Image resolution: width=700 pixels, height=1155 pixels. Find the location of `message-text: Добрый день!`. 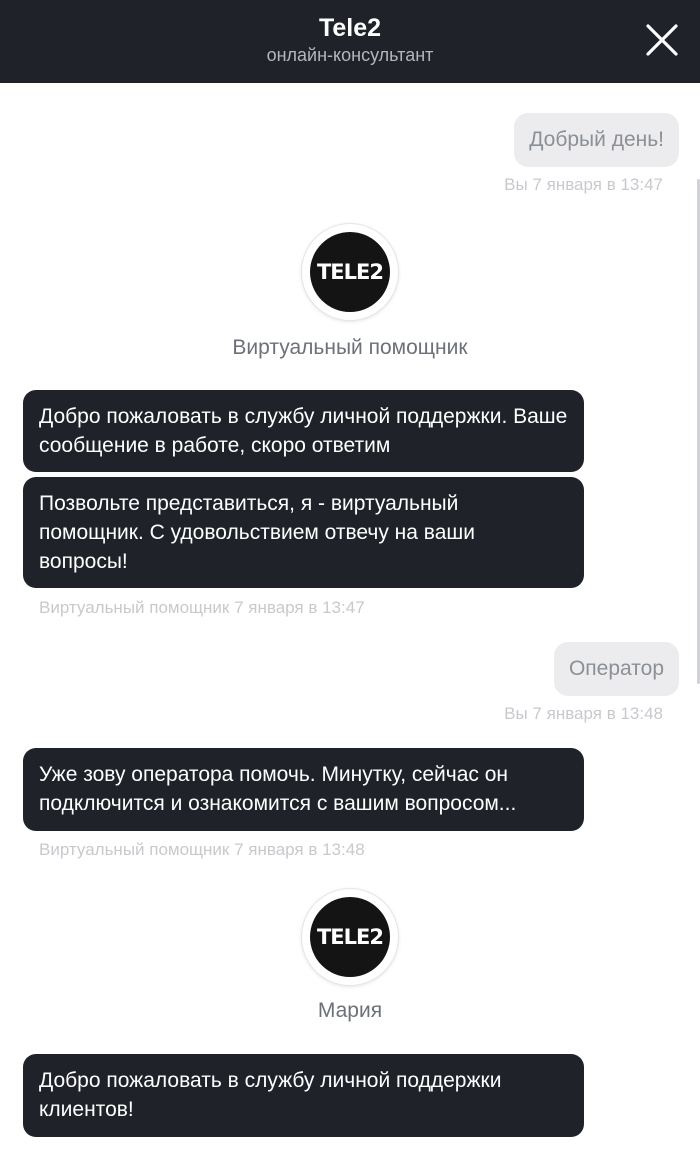

message-text: Добрый день! is located at coordinates (596, 139).